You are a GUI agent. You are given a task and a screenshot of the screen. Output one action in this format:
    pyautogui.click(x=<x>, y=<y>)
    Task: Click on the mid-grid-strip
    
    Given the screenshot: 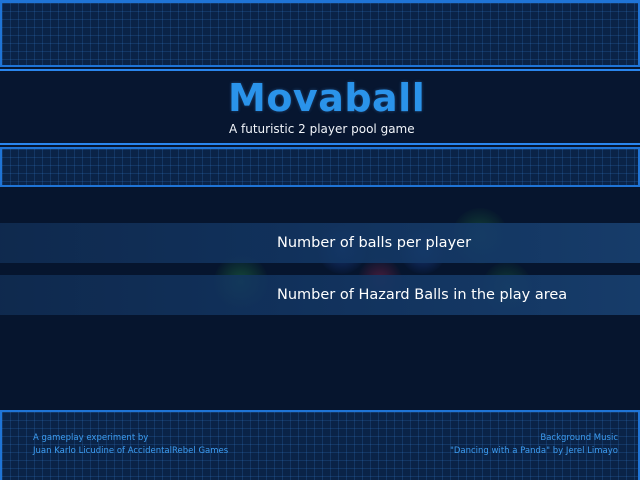 What is the action you would take?
    pyautogui.click(x=320, y=167)
    